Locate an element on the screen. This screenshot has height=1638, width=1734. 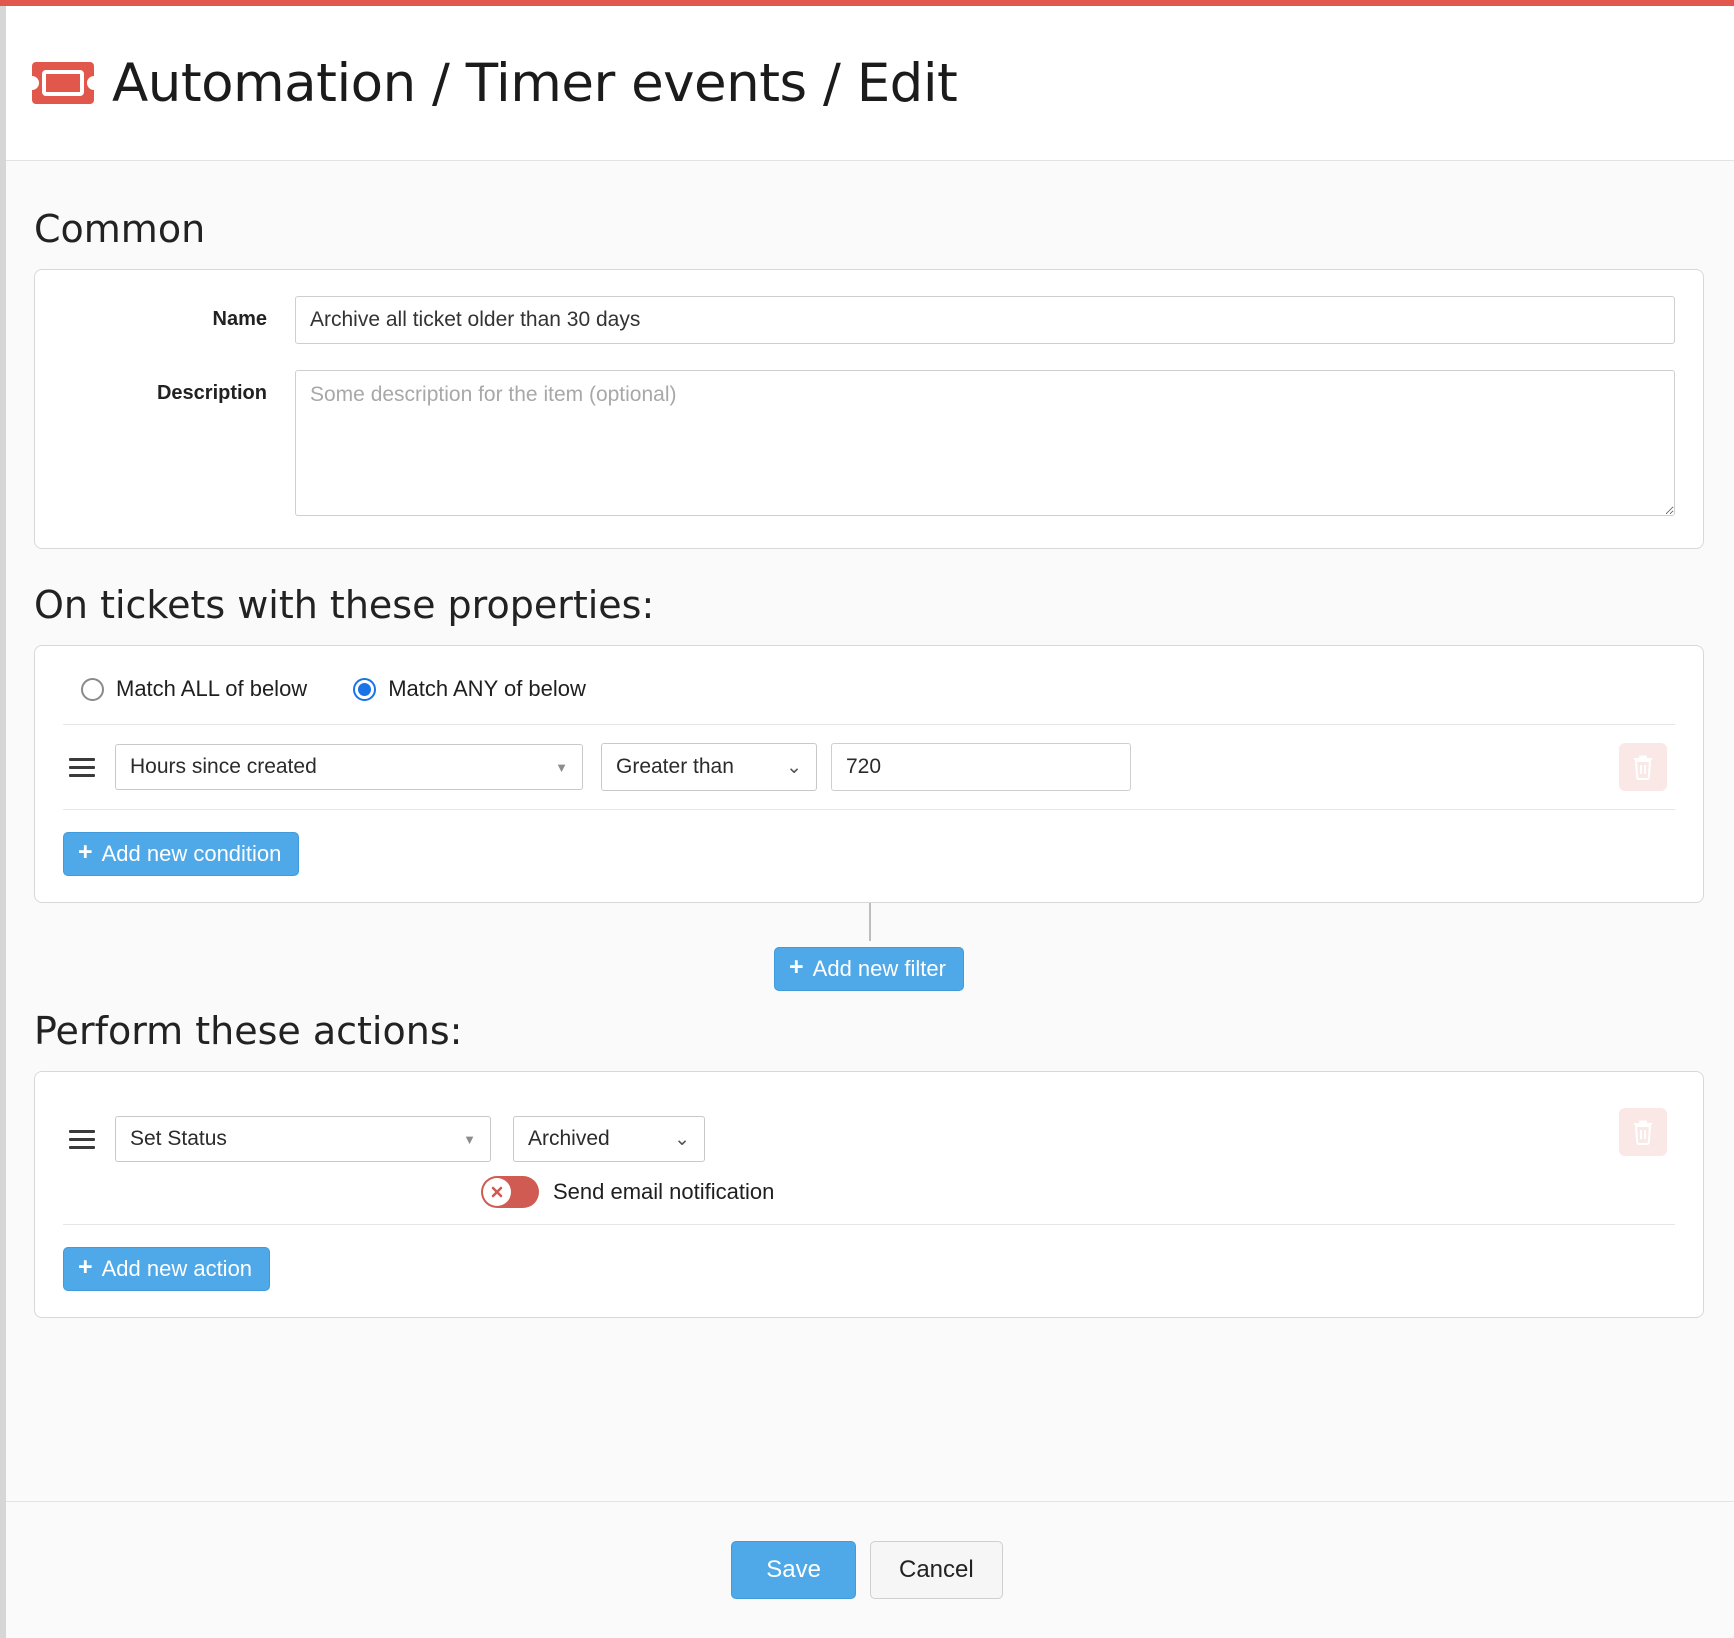
name-field-row: Name is located at coordinates (869, 320).